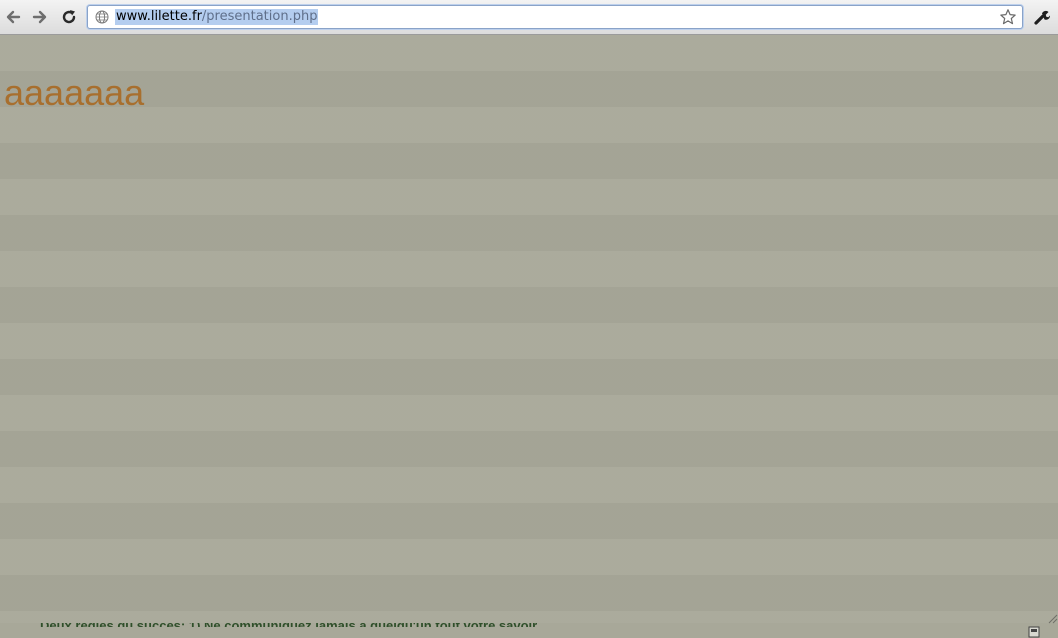 The height and width of the screenshot is (638, 1058). I want to click on star-icon, so click(1008, 17).